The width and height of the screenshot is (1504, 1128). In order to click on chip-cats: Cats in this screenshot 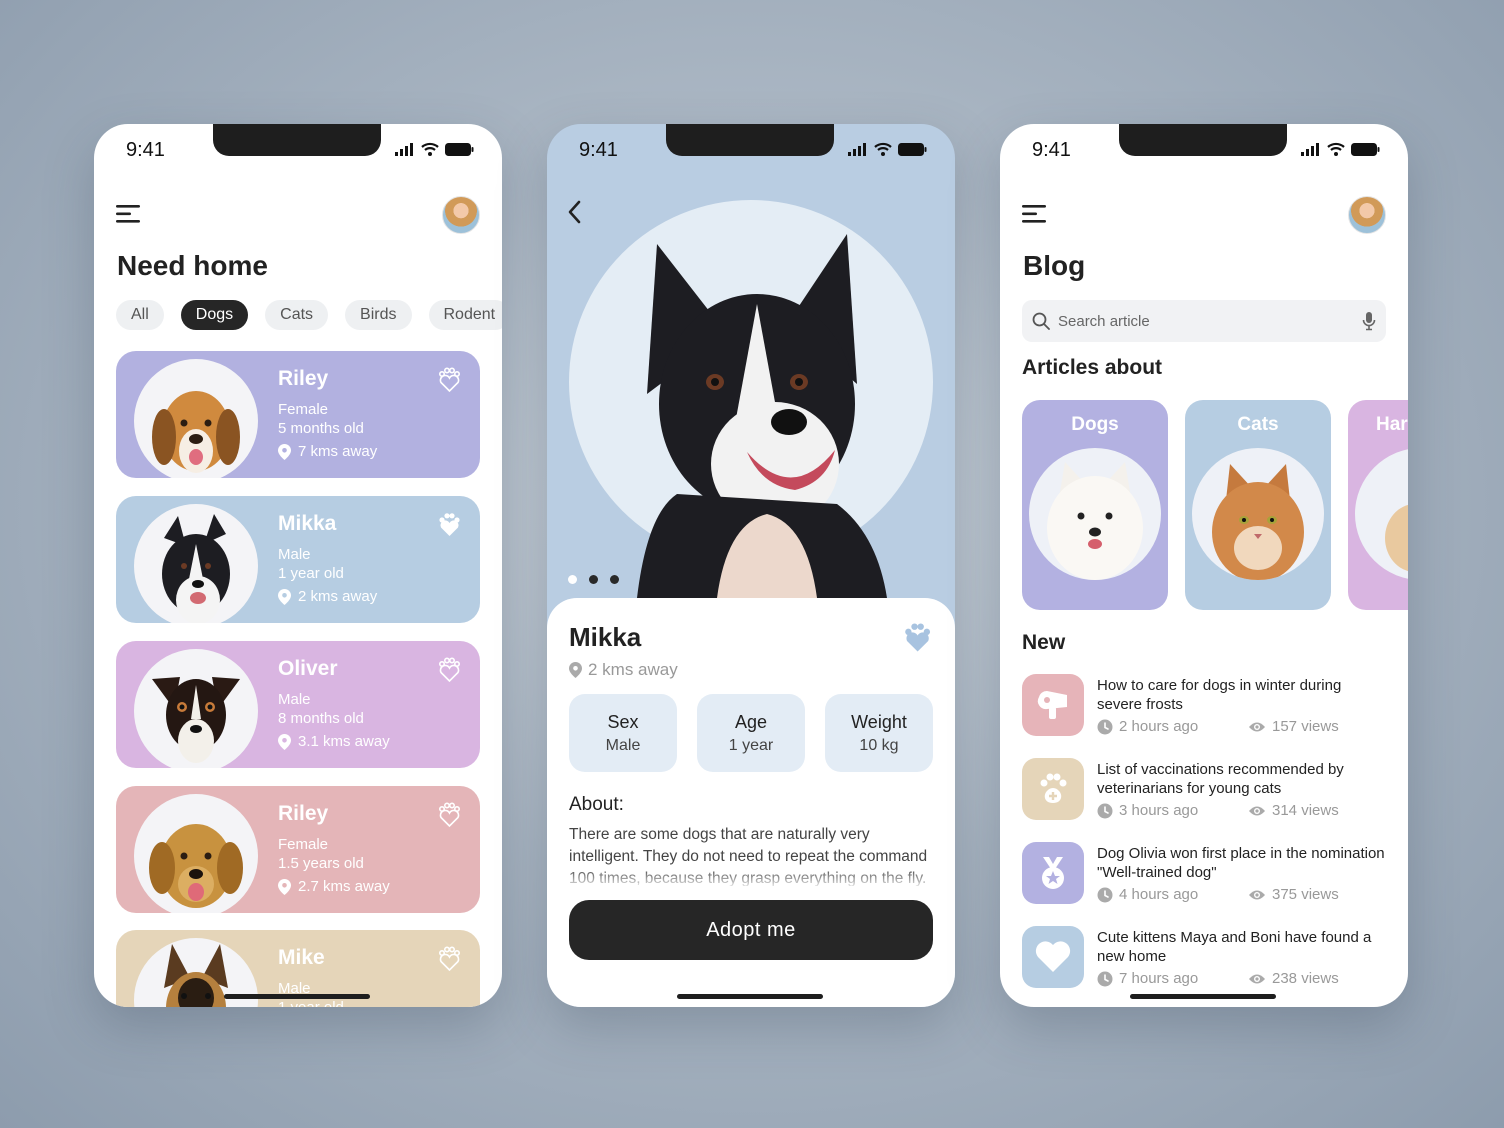, I will do `click(297, 315)`.